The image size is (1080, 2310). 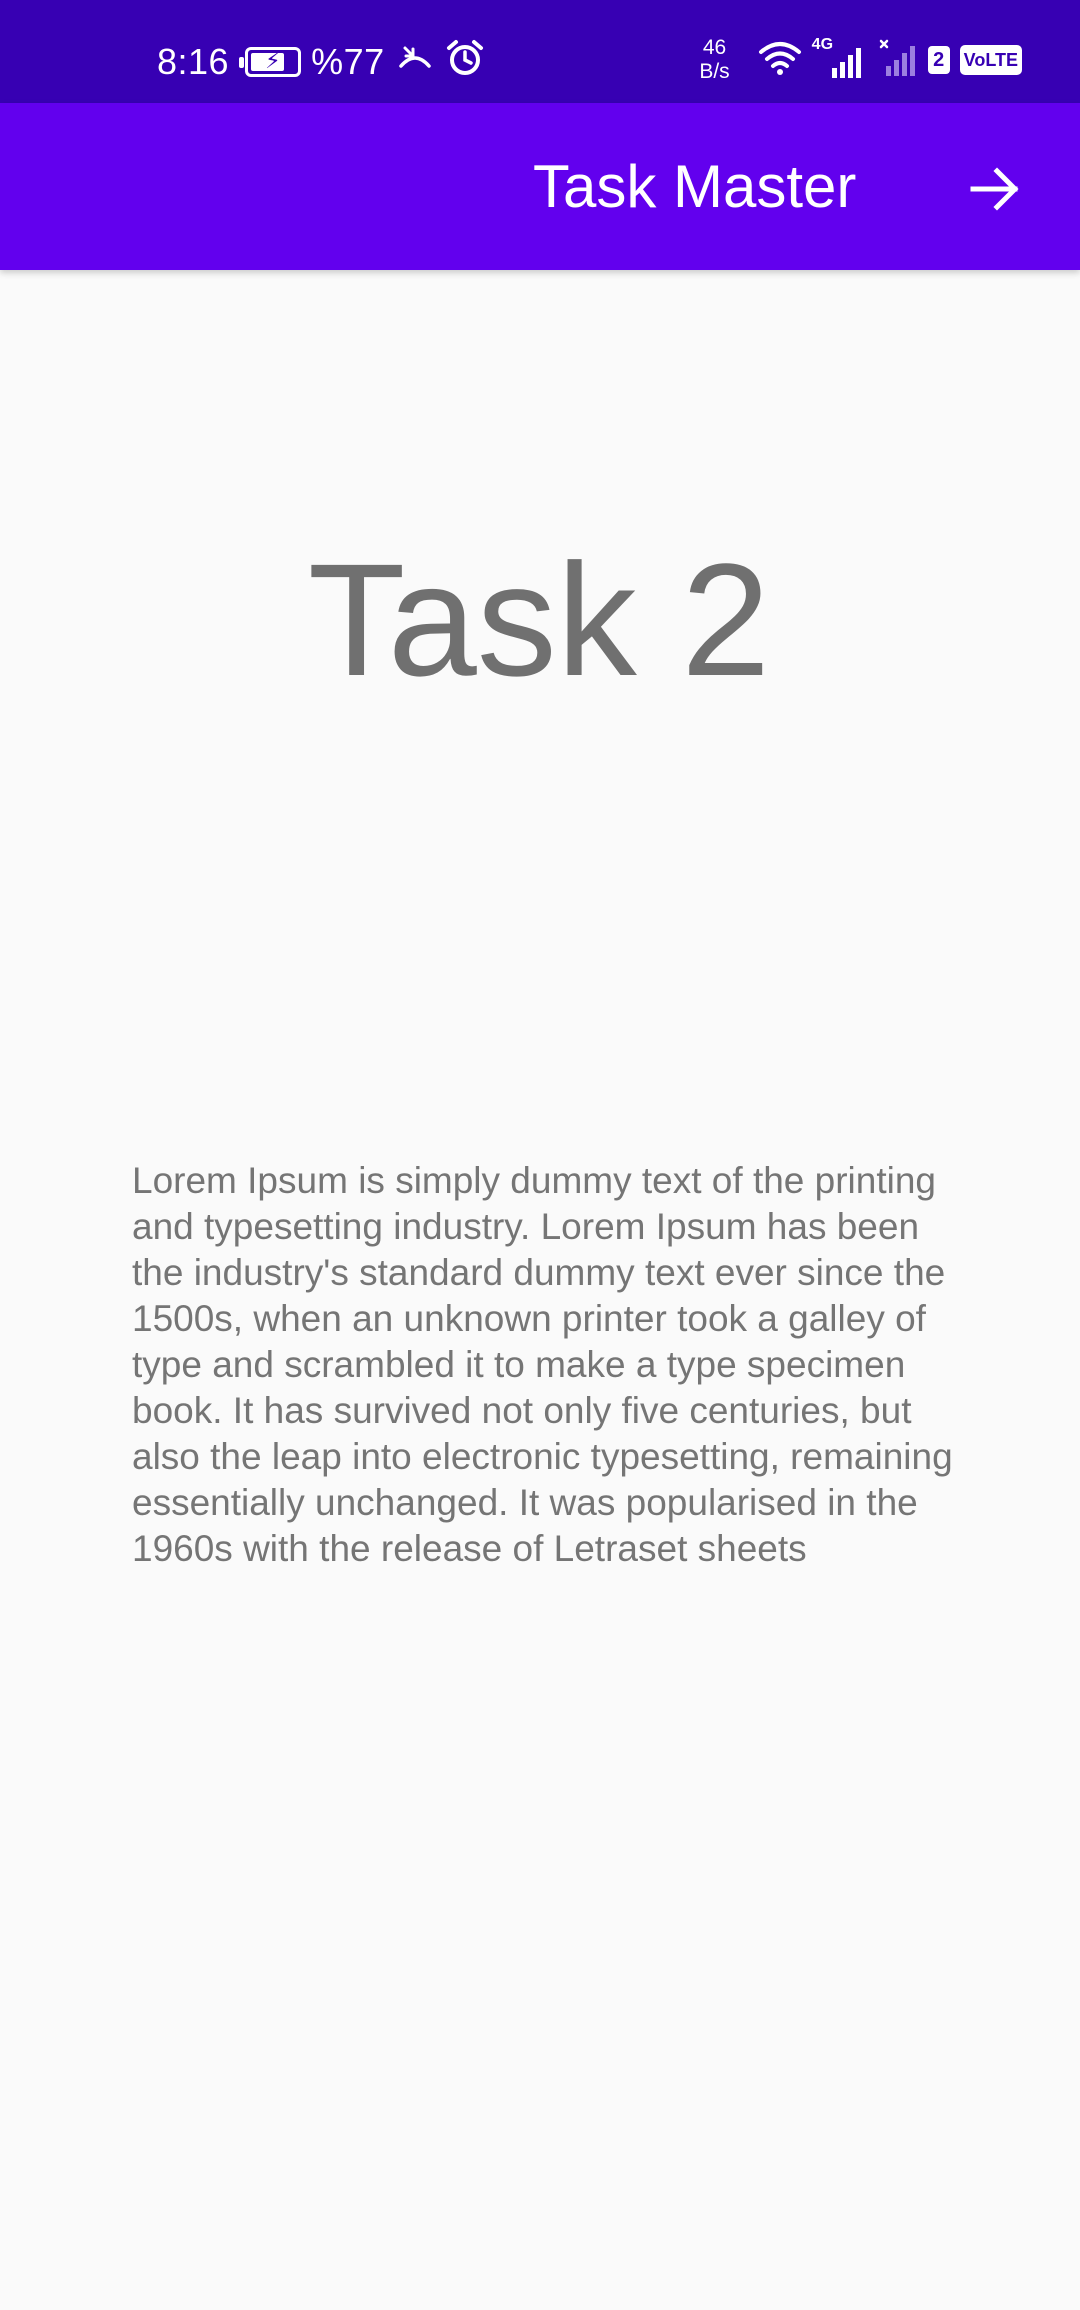 What do you see at coordinates (465, 62) in the screenshot?
I see `alarm-icon` at bounding box center [465, 62].